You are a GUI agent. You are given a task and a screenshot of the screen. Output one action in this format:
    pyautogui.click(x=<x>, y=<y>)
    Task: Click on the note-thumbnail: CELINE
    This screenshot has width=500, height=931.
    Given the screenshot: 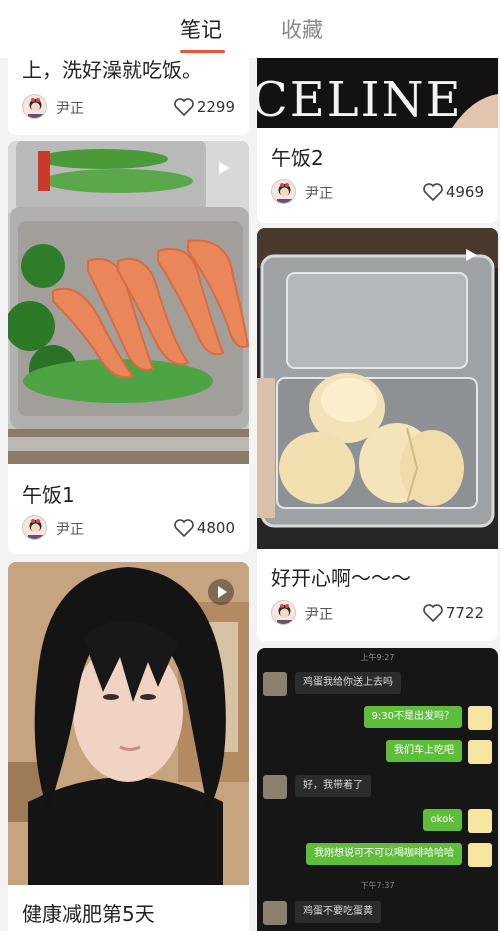 What is the action you would take?
    pyautogui.click(x=377, y=93)
    